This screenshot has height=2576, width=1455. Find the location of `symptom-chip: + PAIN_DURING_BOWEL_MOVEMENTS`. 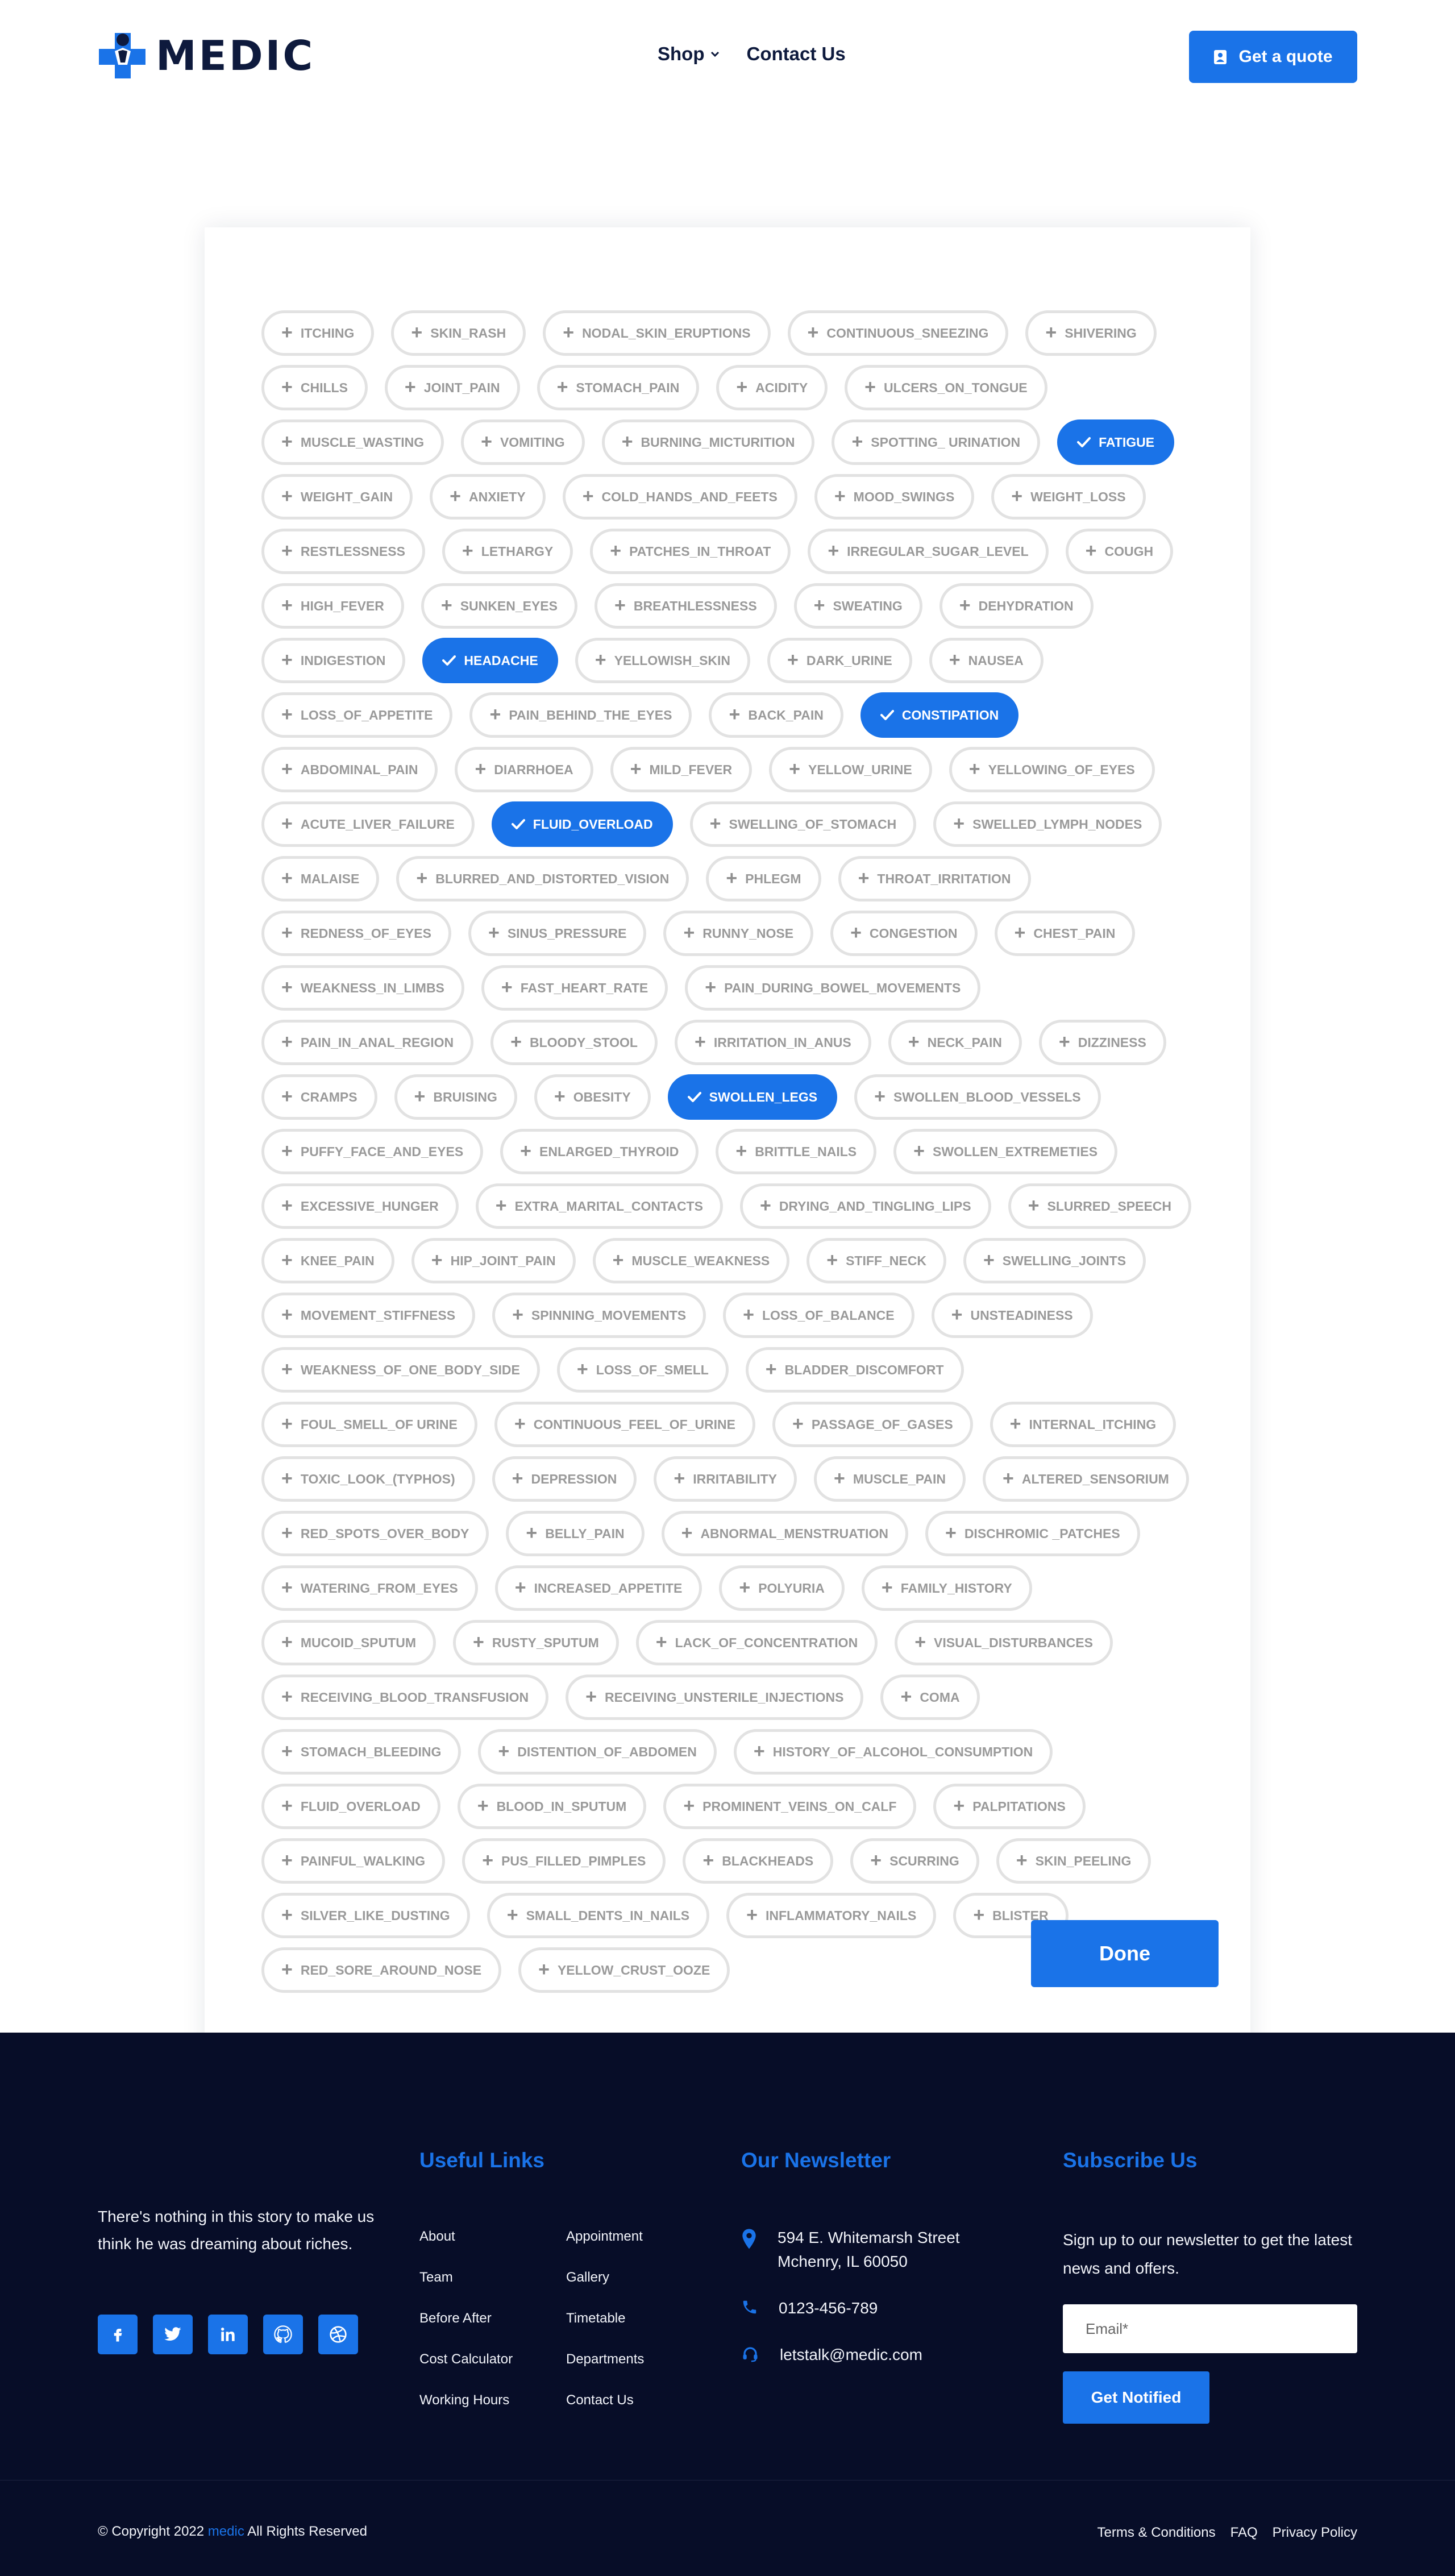

symptom-chip: + PAIN_DURING_BOWEL_MOVEMENTS is located at coordinates (833, 988).